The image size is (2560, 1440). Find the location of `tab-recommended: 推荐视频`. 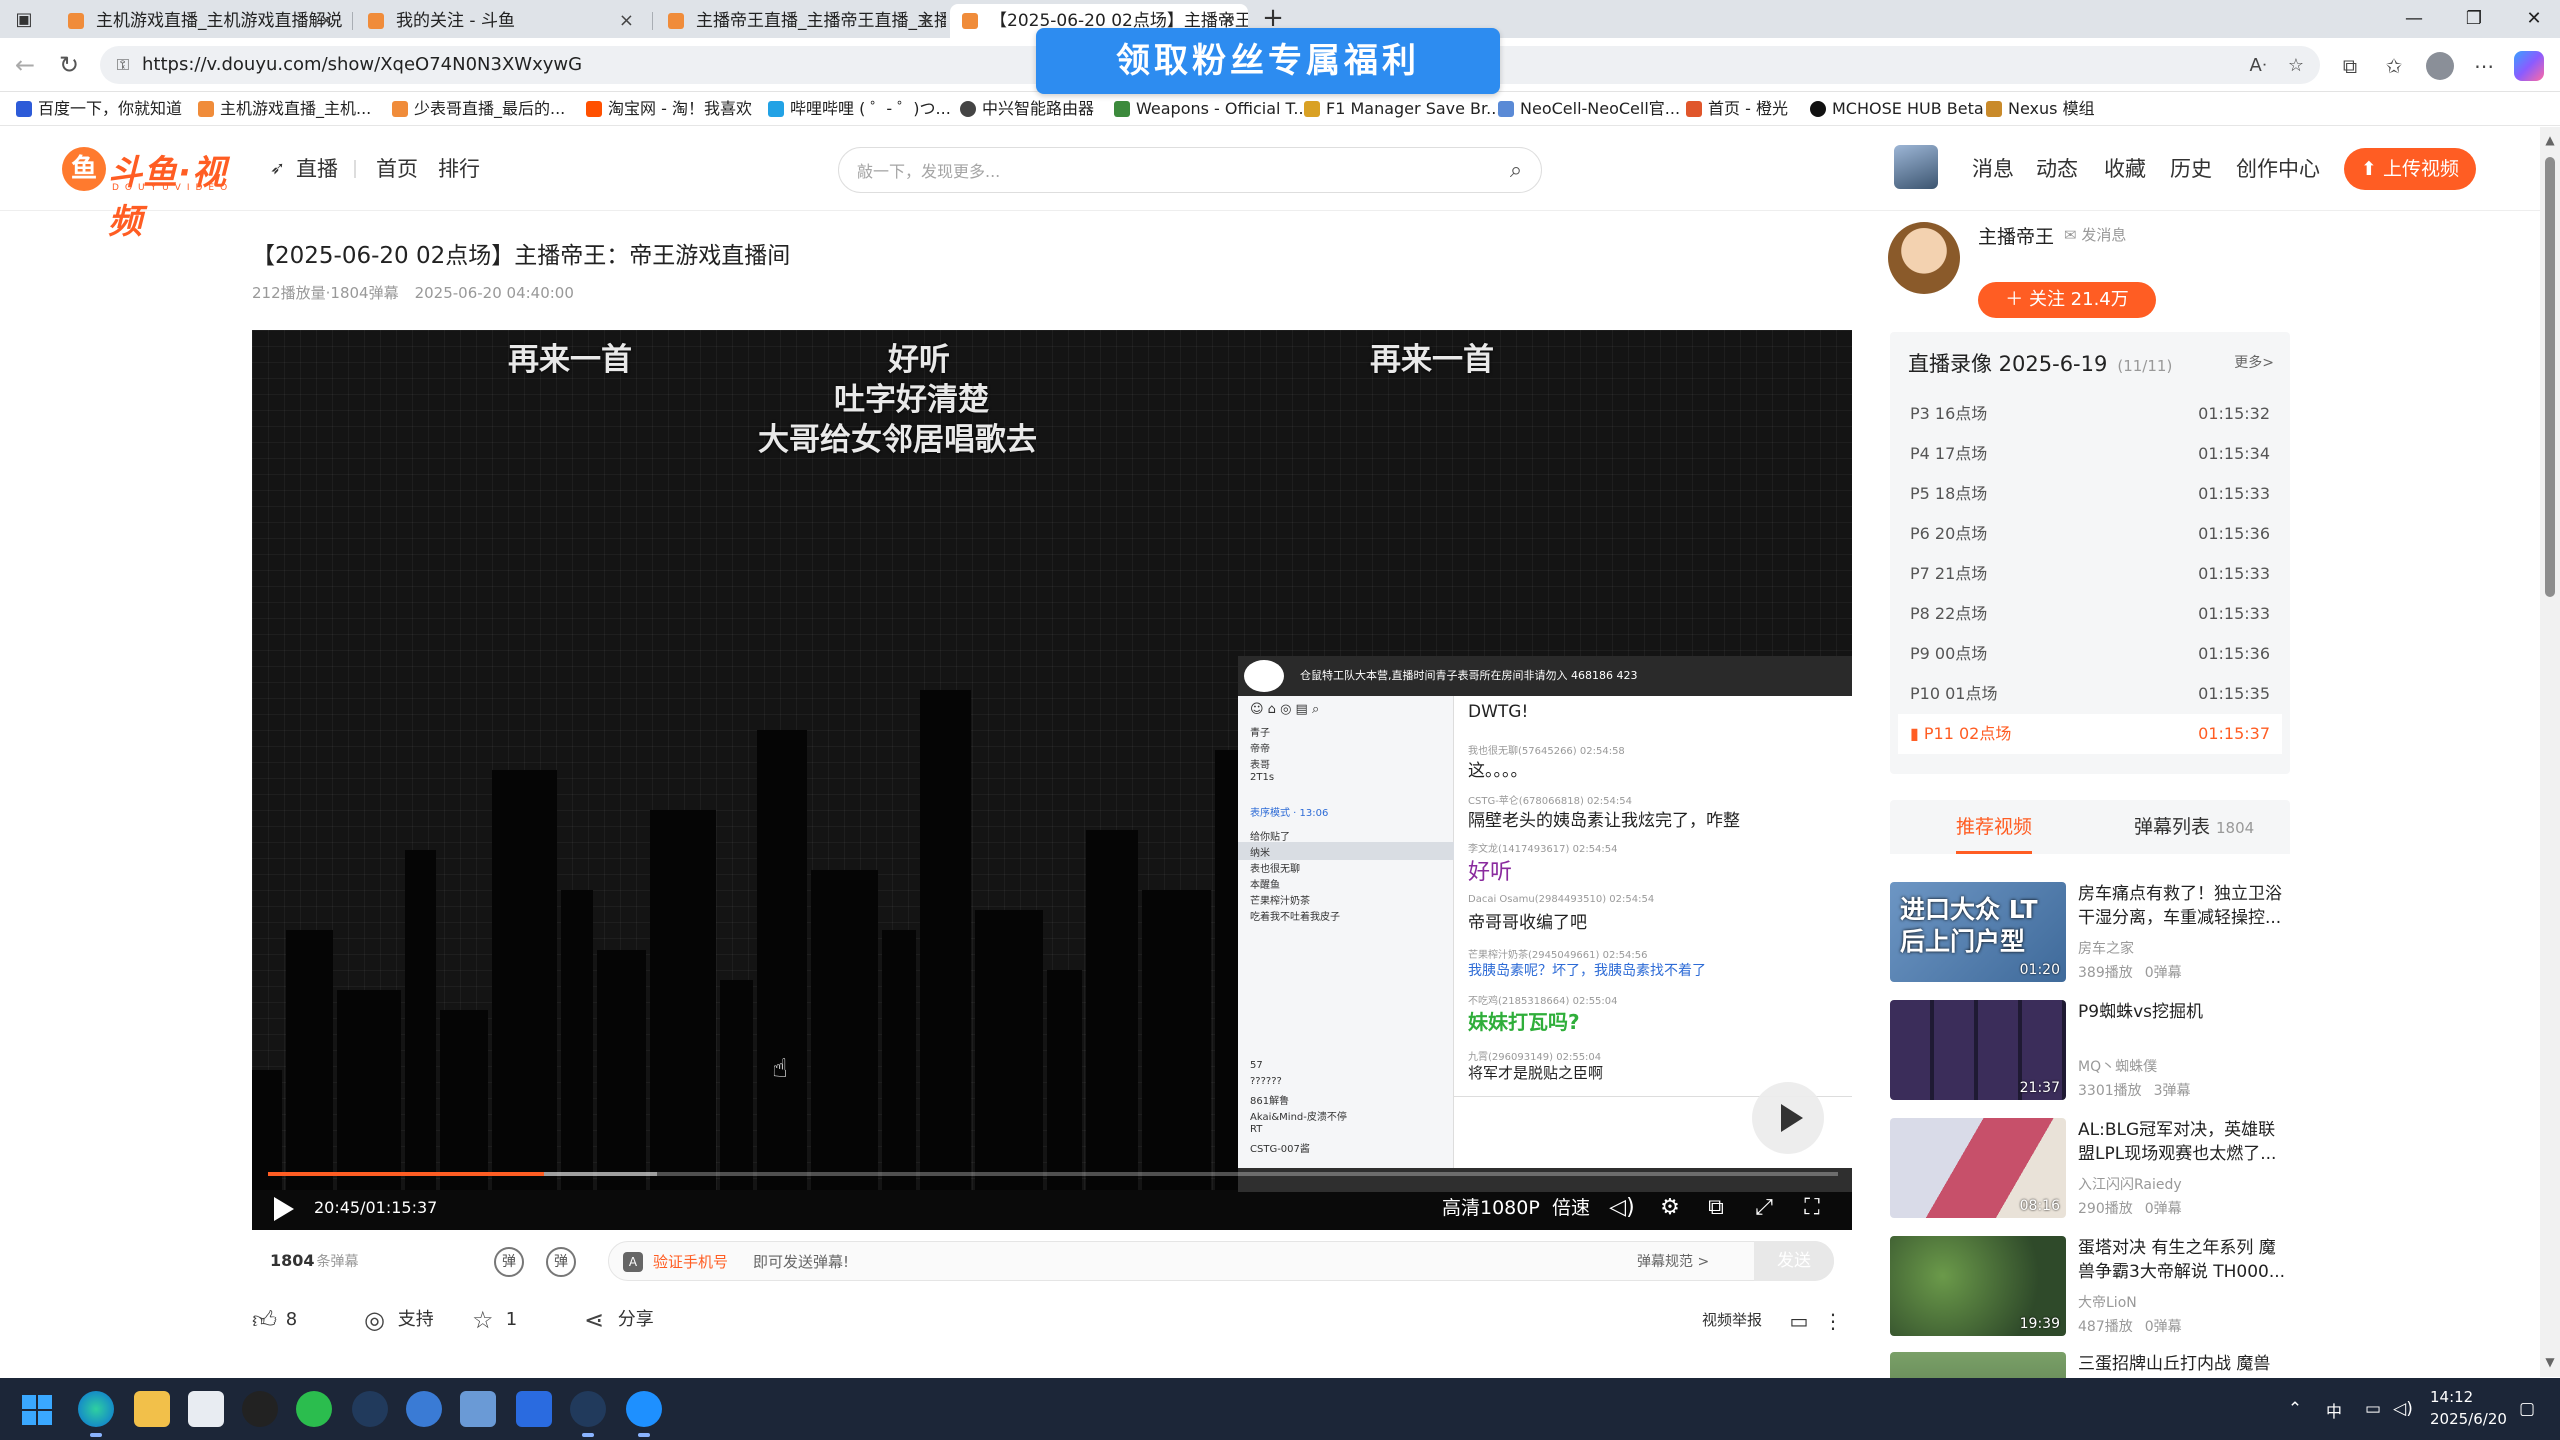

tab-recommended: 推荐视频 is located at coordinates (1994, 827).